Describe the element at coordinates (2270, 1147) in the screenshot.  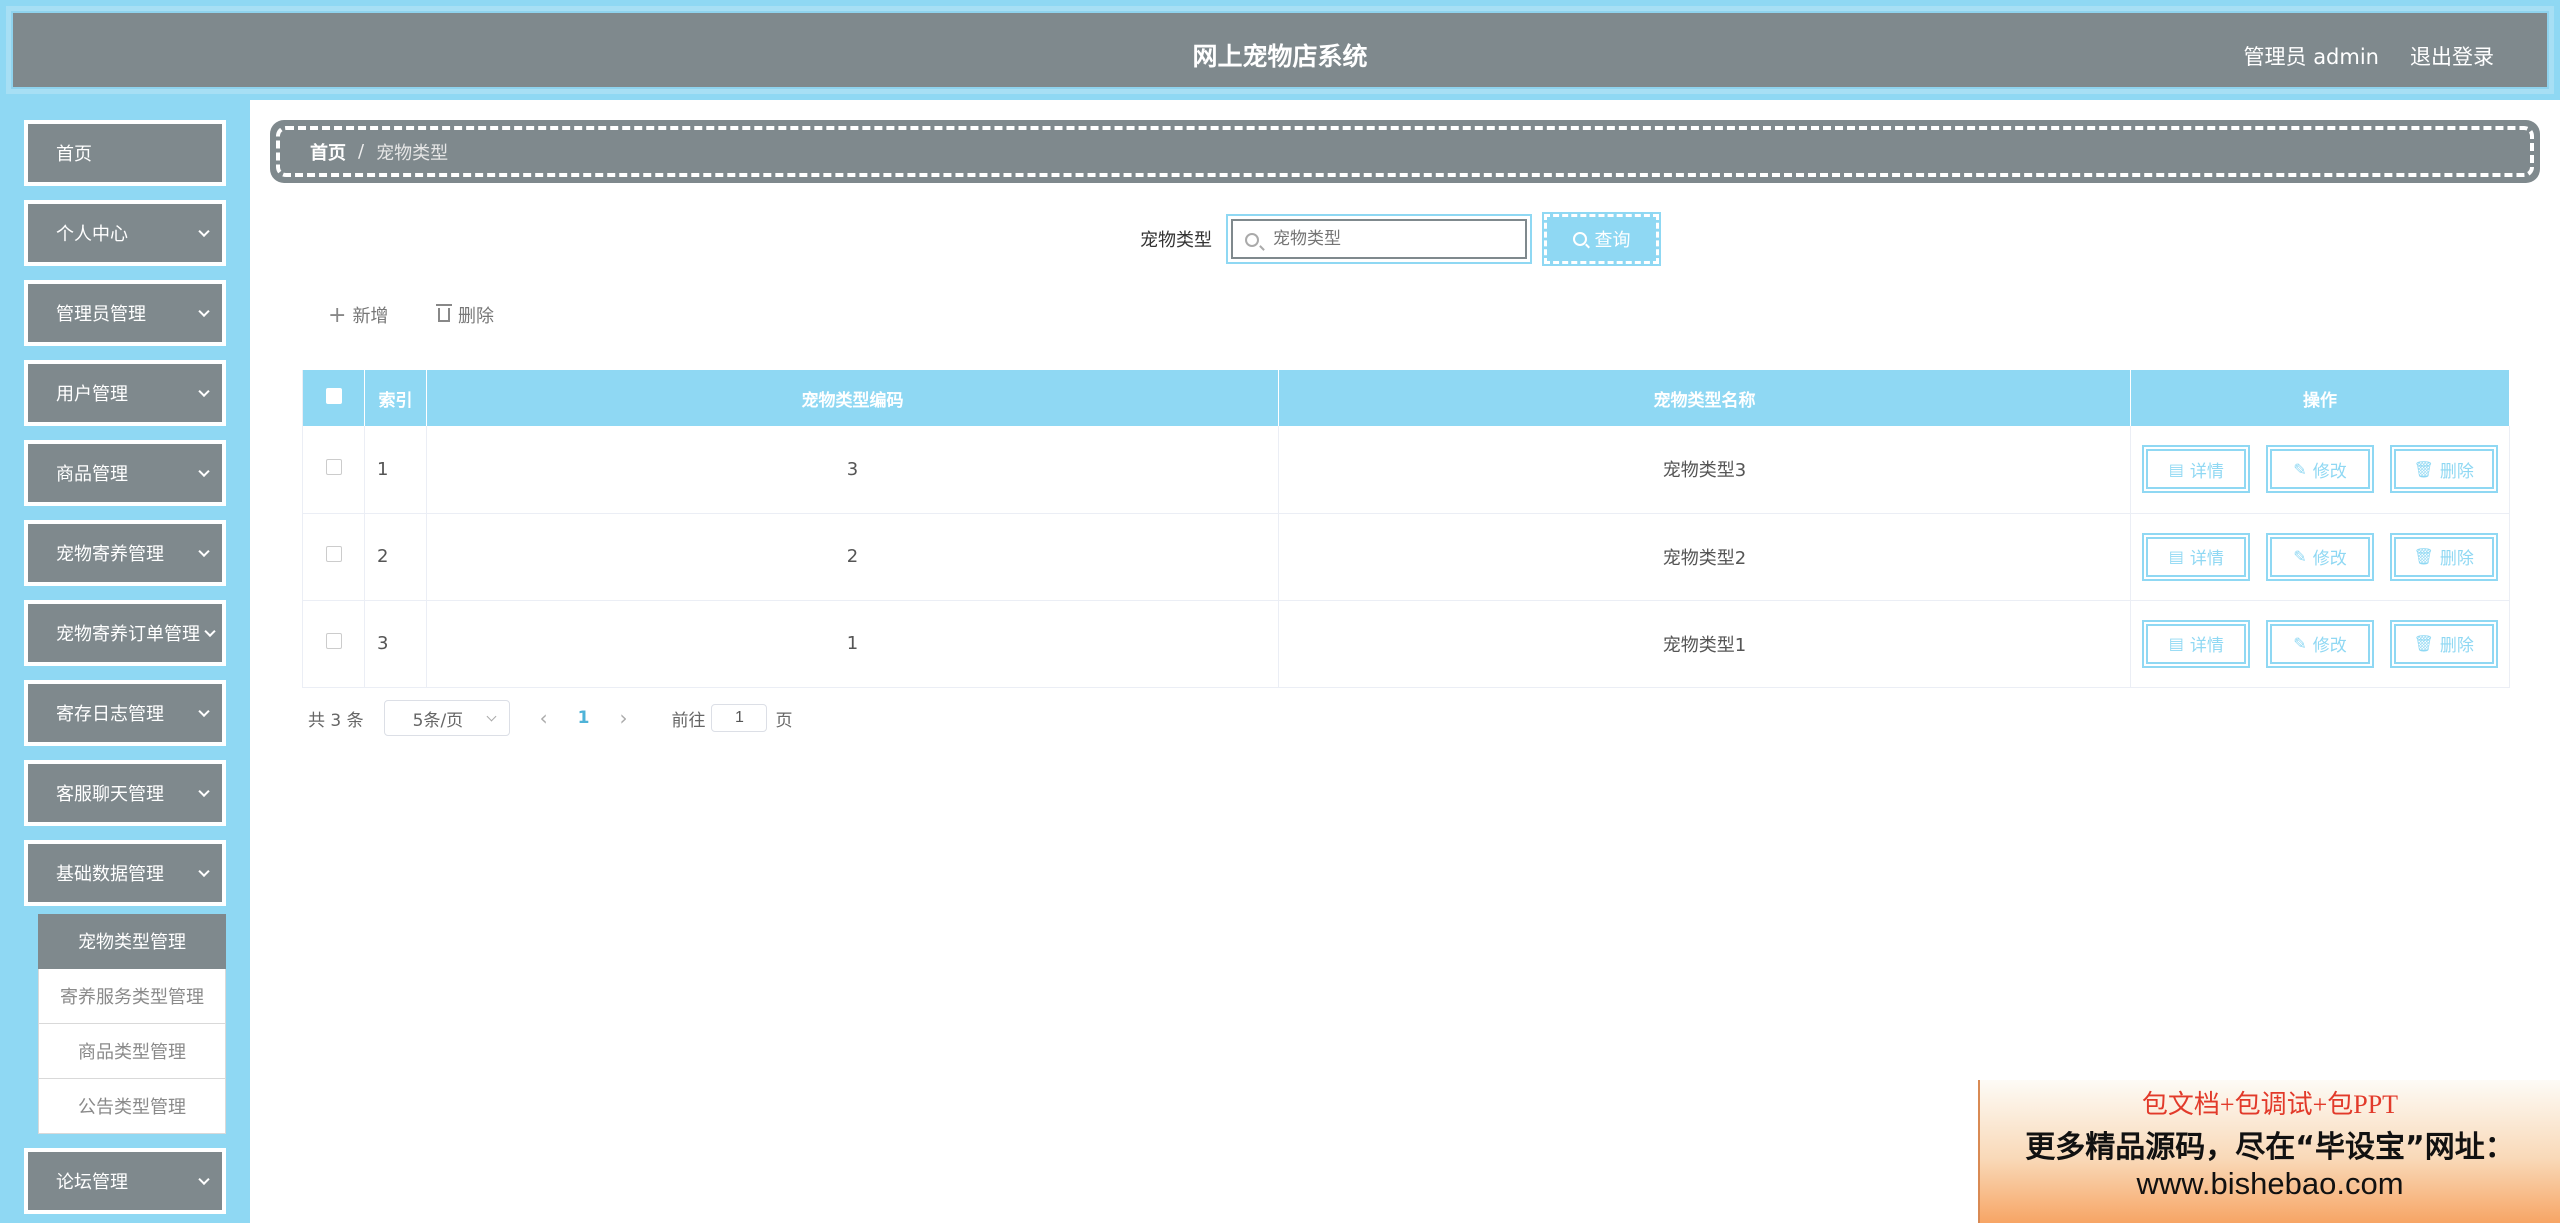
I see `banner-line-2: 更多精品源码，尽在“毕设宝”网址：` at that location.